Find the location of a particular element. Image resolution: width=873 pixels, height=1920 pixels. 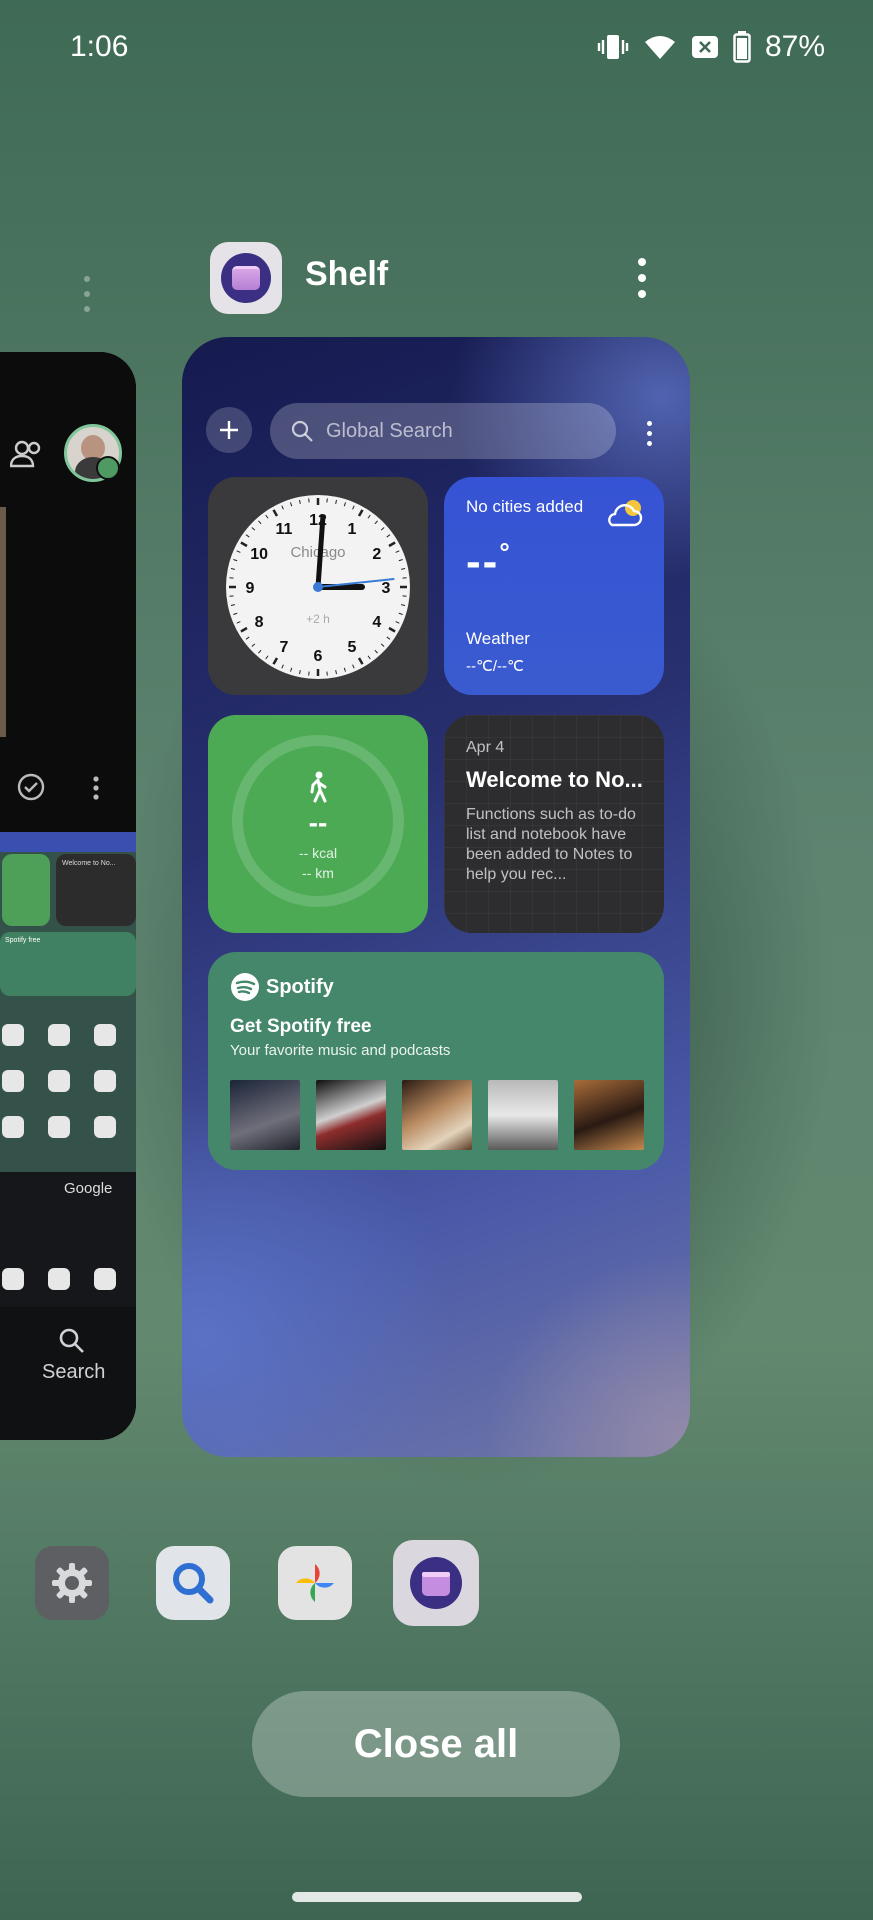

close-all-button: Close all is located at coordinates (436, 1744).